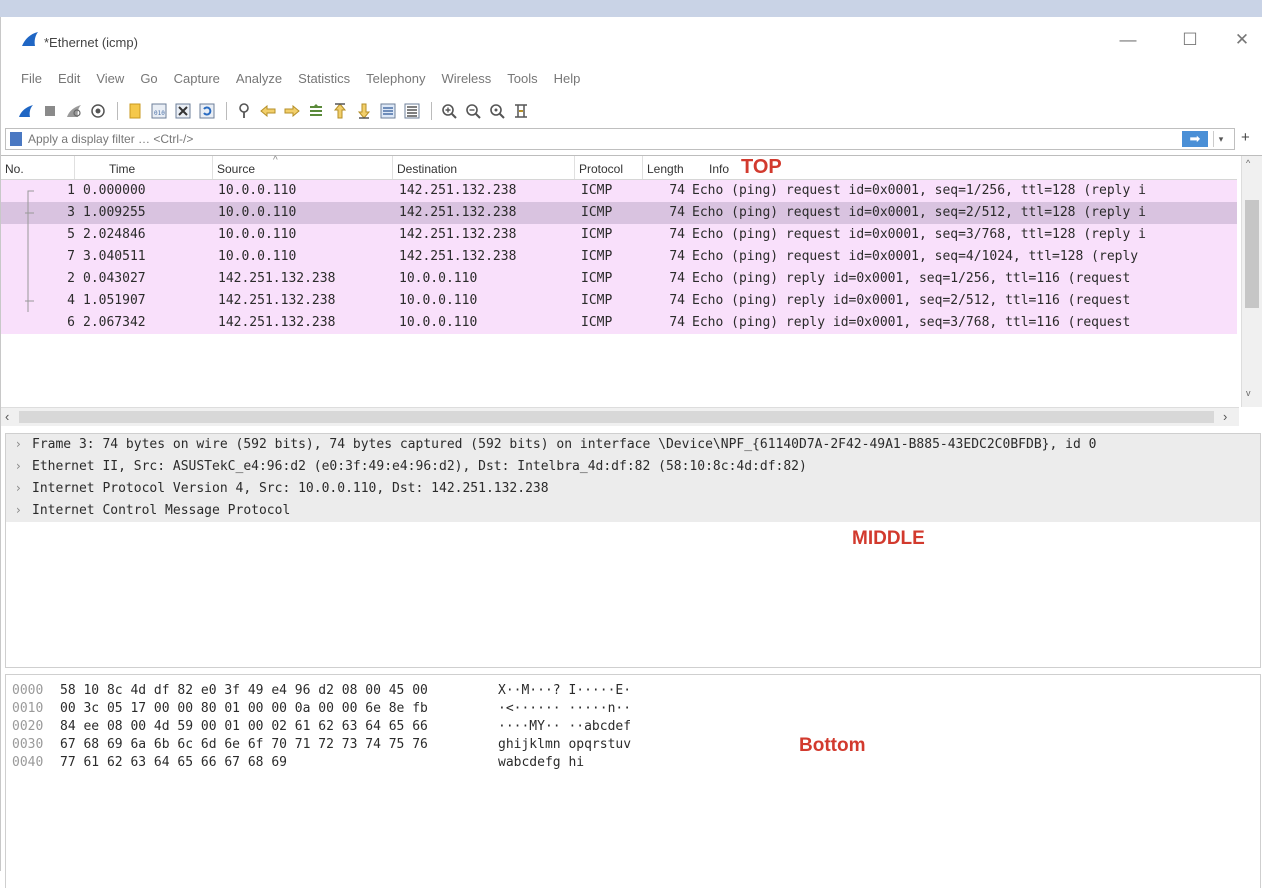  I want to click on find-packet-icon, so click(244, 111).